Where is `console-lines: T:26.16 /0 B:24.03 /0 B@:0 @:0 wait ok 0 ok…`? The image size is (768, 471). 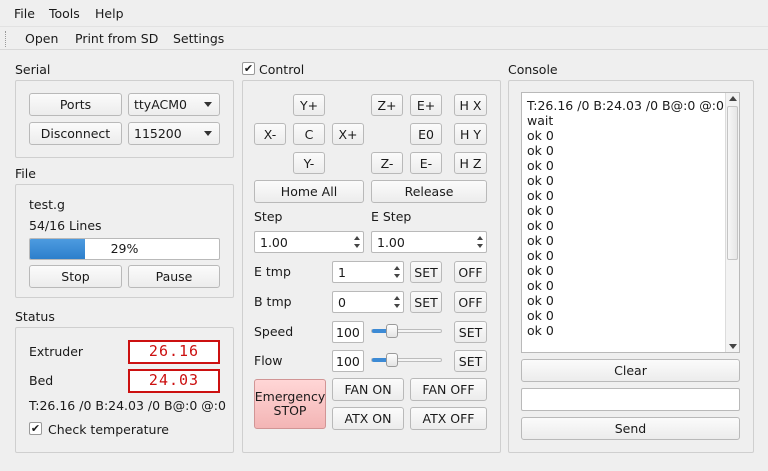
console-lines: T:26.16 /0 B:24.03 /0 B@:0 @:0 wait ok 0 ok… is located at coordinates (625, 218).